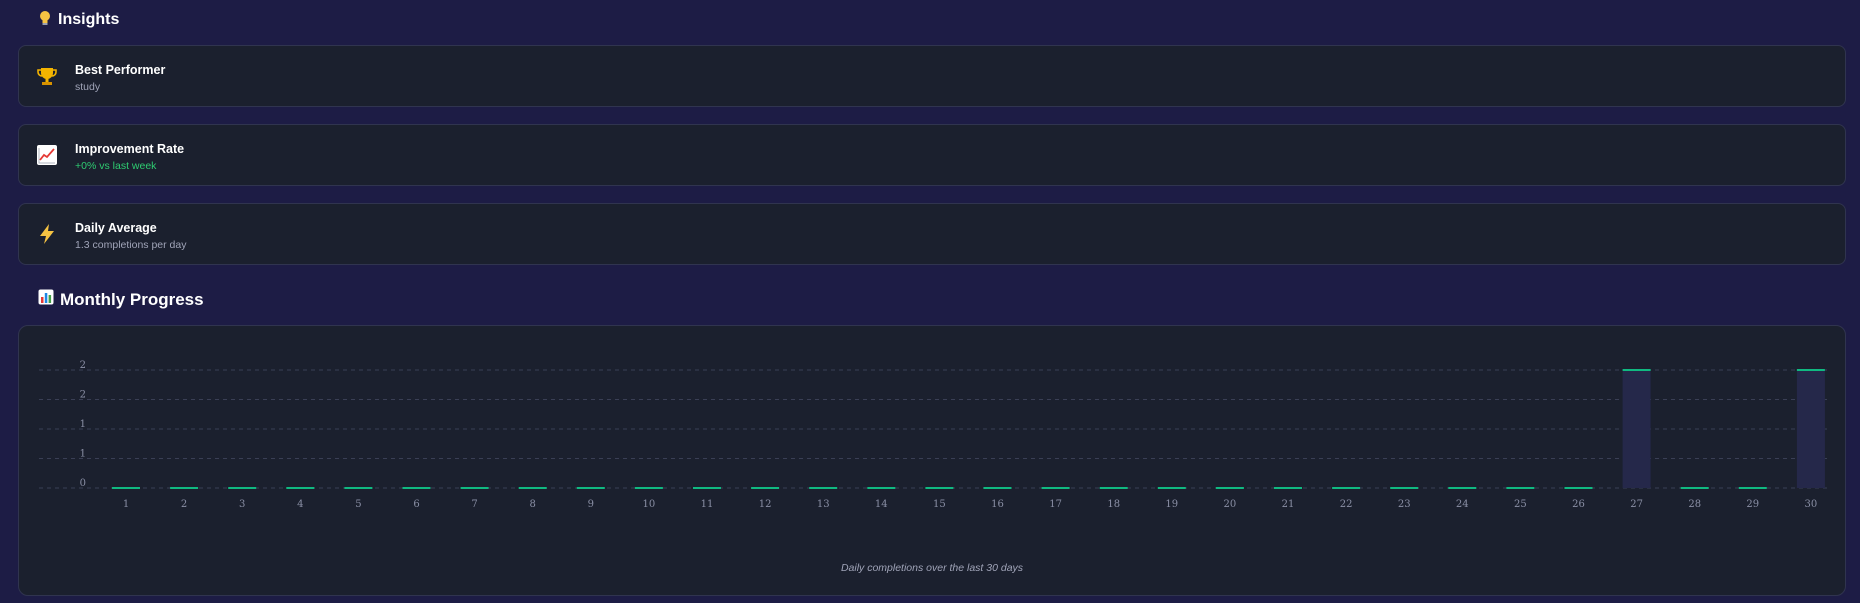  Describe the element at coordinates (45, 20) in the screenshot. I see `lightbulb-icon` at that location.